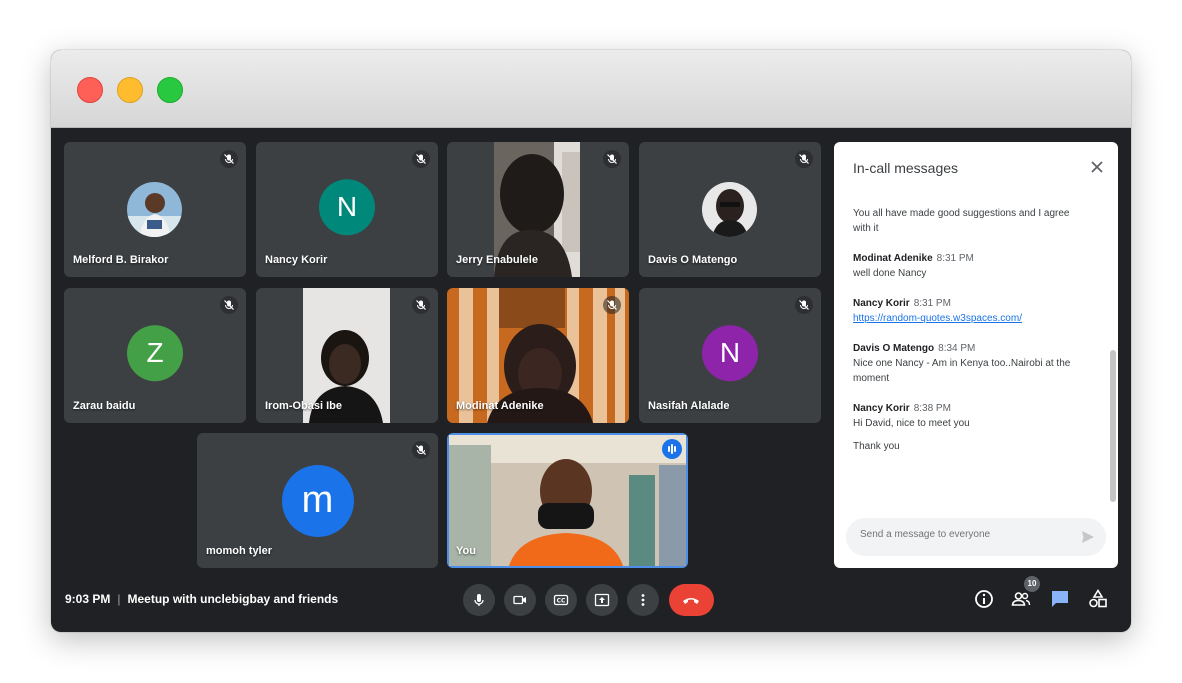  I want to click on participant-tile: Z Zarau baidu, so click(155, 355).